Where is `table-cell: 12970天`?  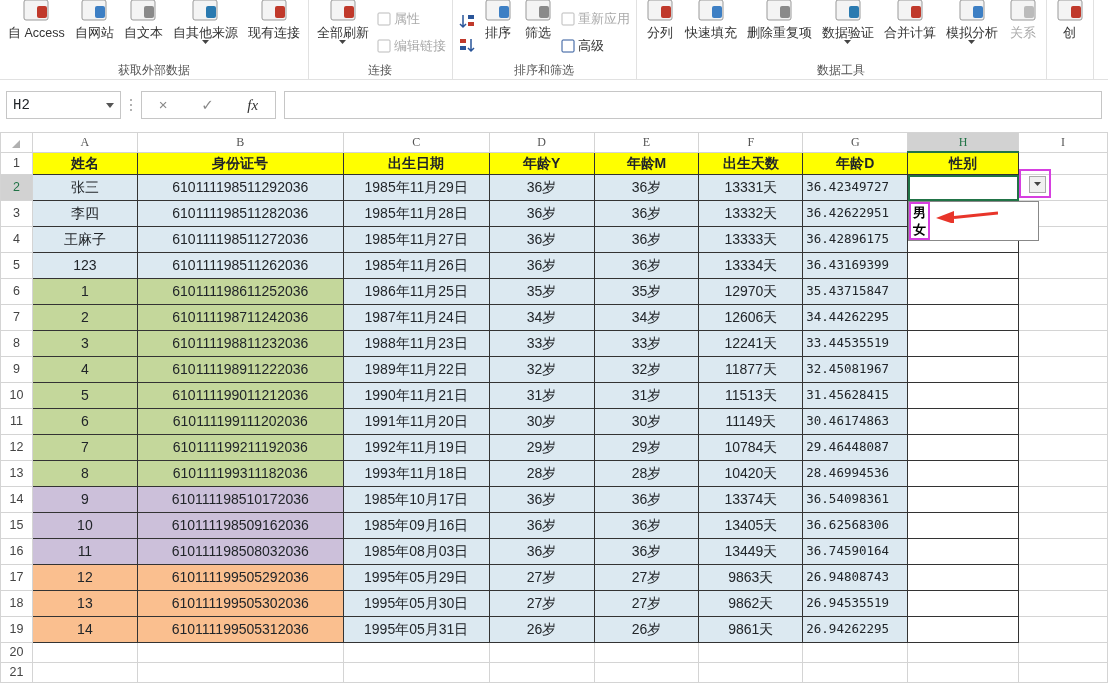
table-cell: 12970天 is located at coordinates (750, 291).